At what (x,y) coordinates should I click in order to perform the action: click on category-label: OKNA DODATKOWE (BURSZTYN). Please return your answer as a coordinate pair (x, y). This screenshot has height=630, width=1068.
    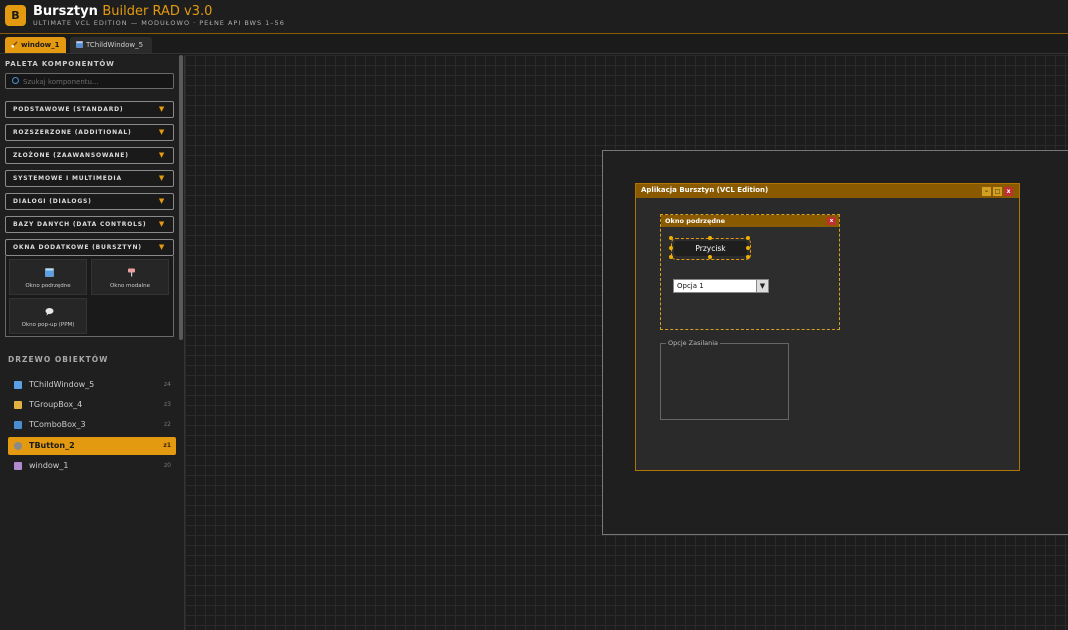
    Looking at the image, I should click on (77, 247).